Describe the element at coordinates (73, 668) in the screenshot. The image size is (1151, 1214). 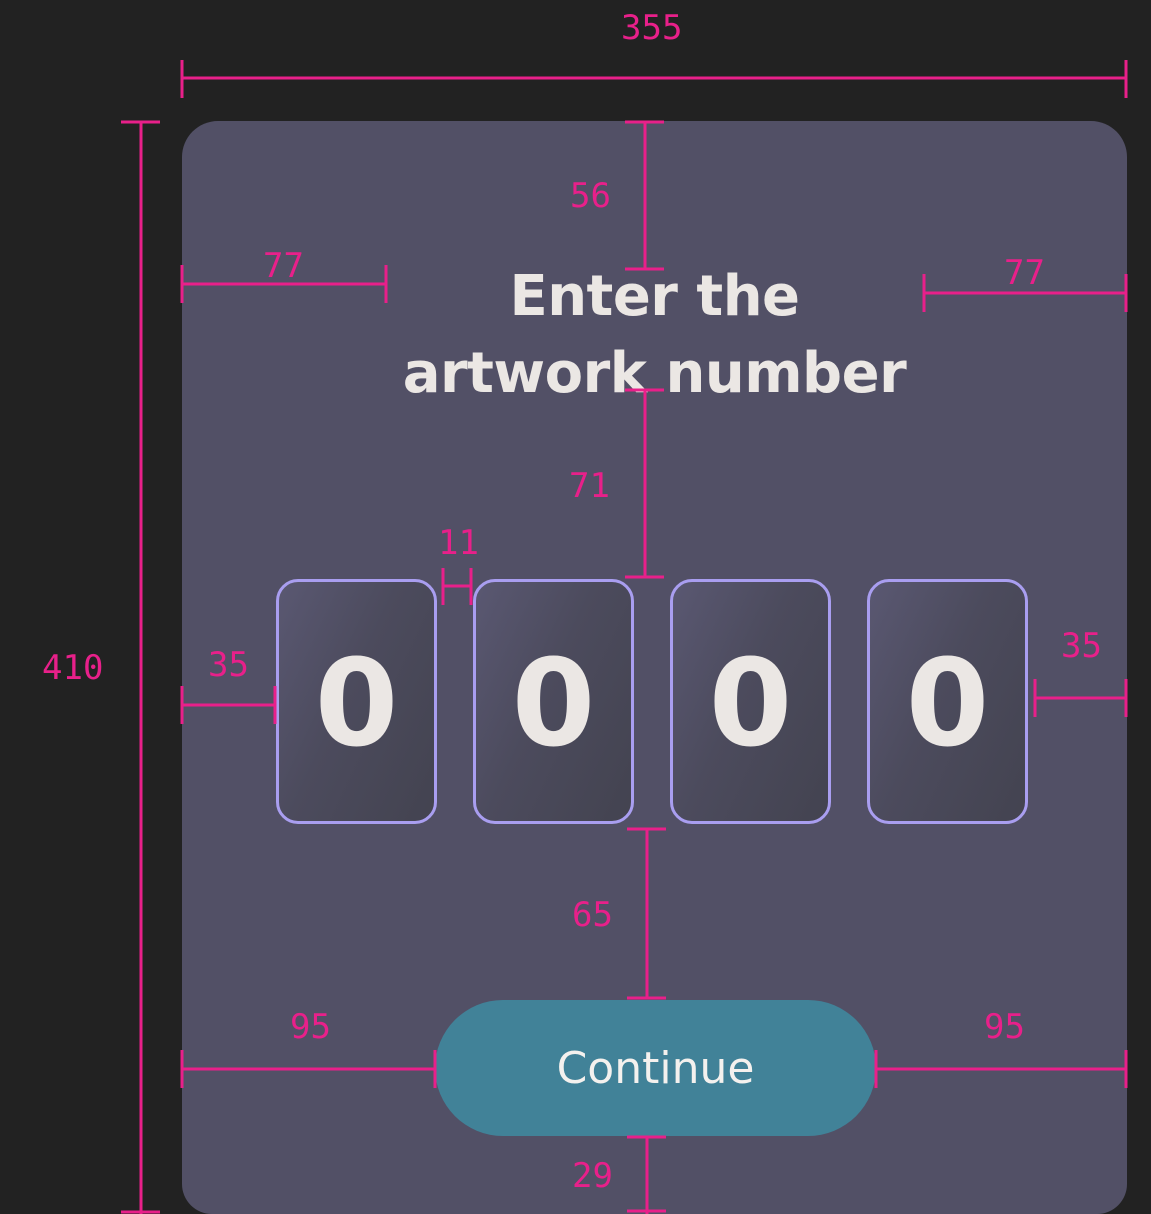
I see `card-height-label: 410` at that location.